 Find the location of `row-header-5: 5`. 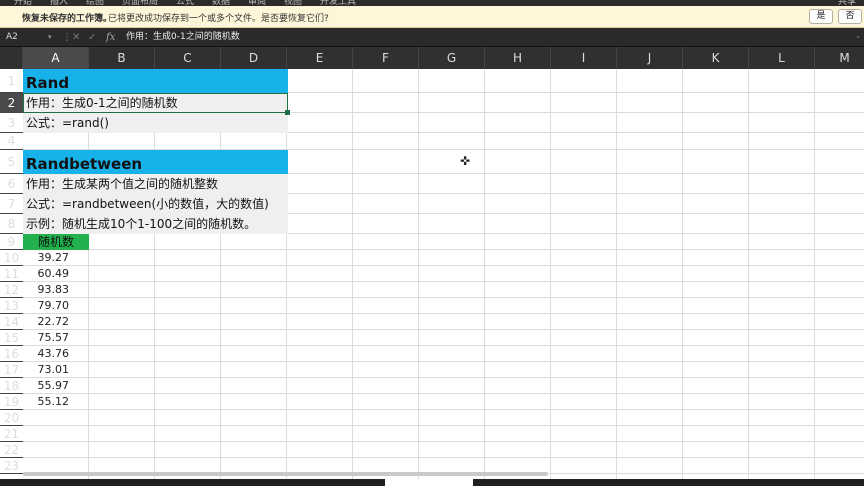

row-header-5: 5 is located at coordinates (11, 162).